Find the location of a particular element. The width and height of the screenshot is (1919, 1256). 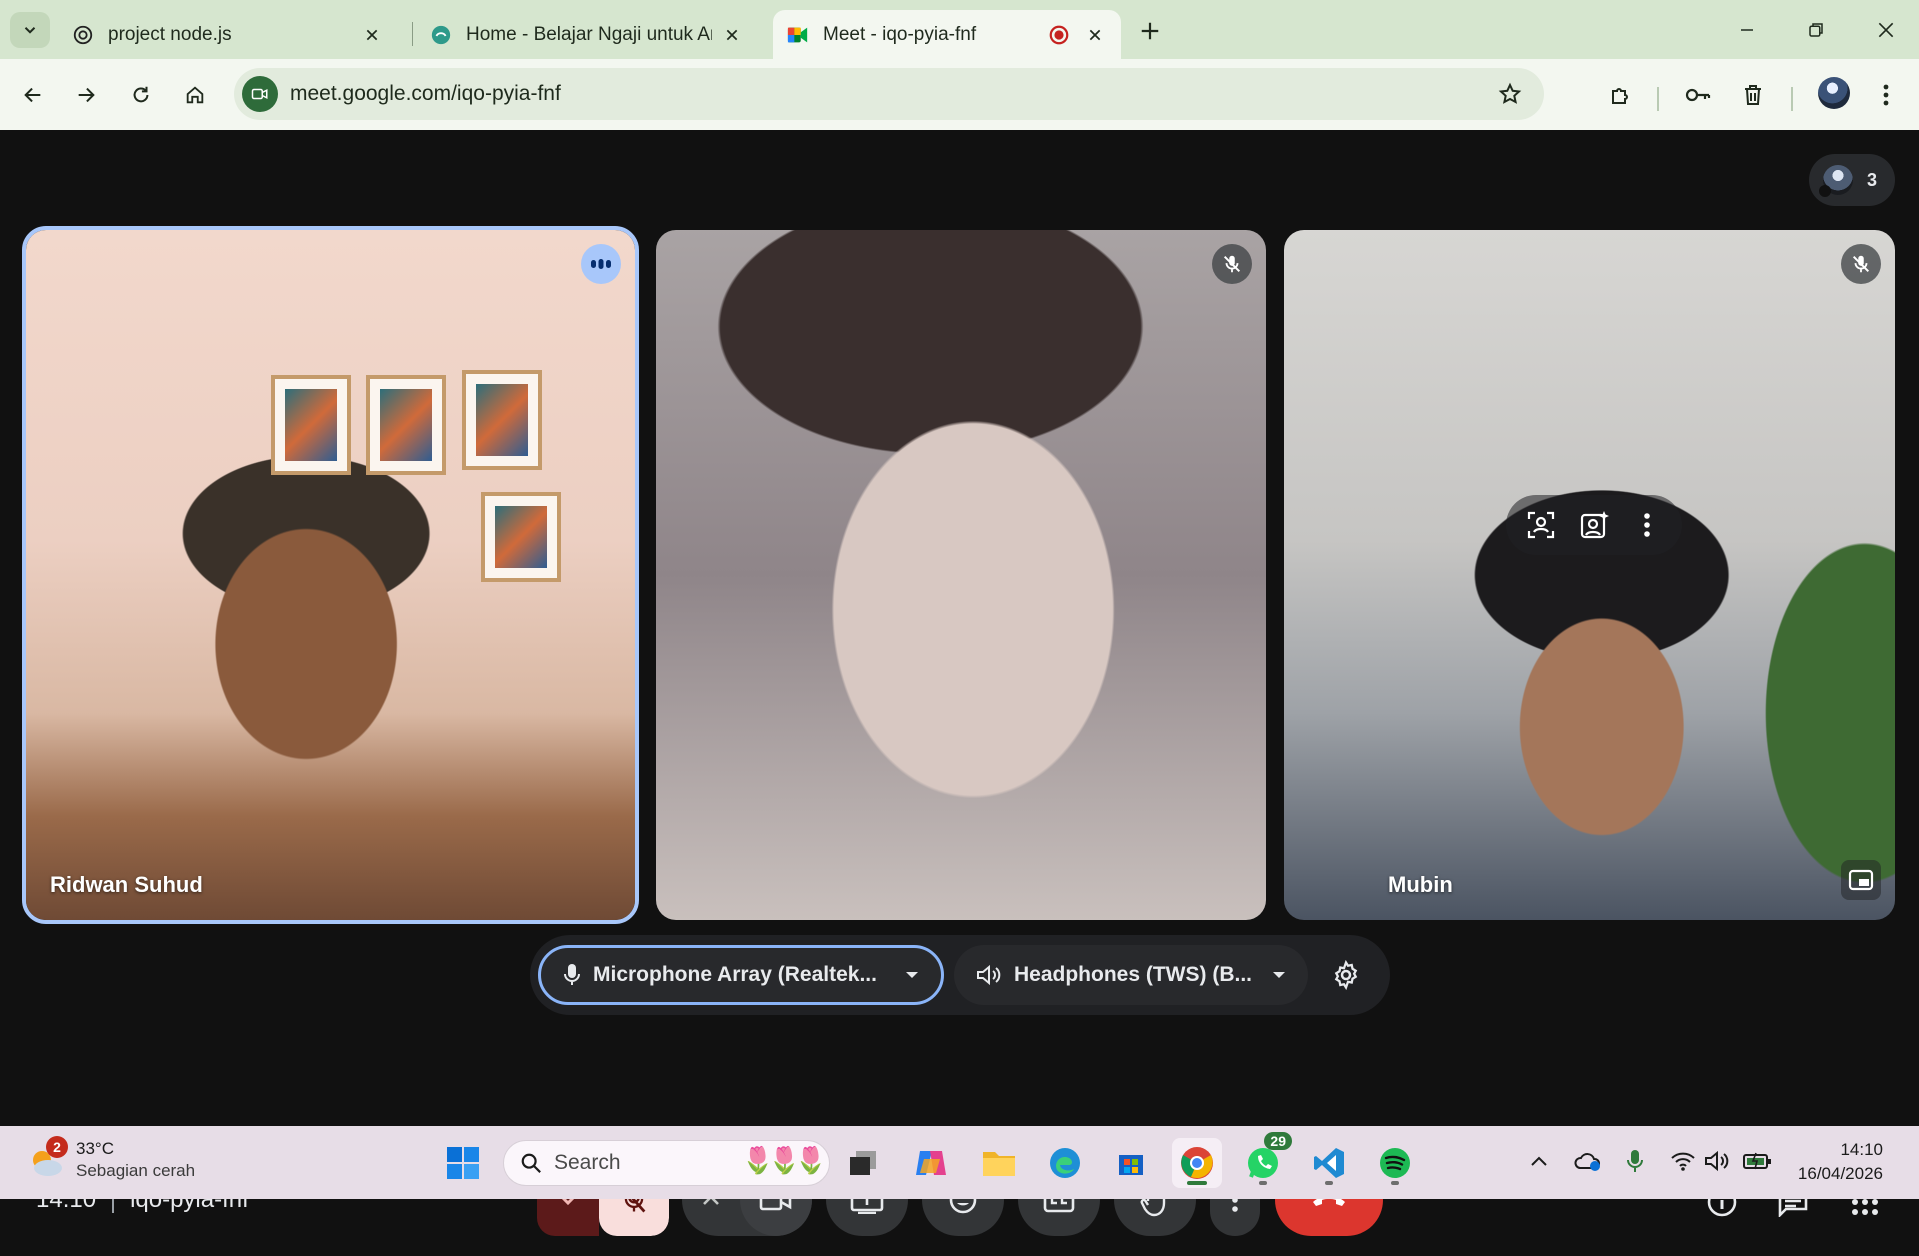

tab-search-button is located at coordinates (30, 30).